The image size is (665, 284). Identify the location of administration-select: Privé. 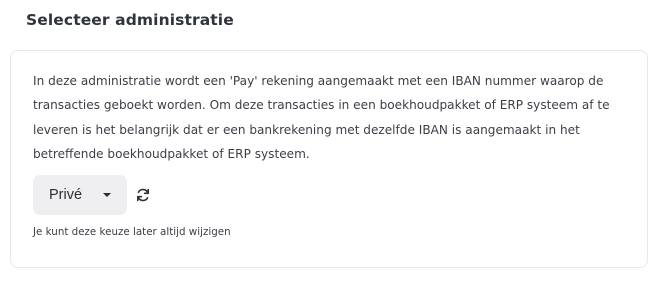
(80, 195).